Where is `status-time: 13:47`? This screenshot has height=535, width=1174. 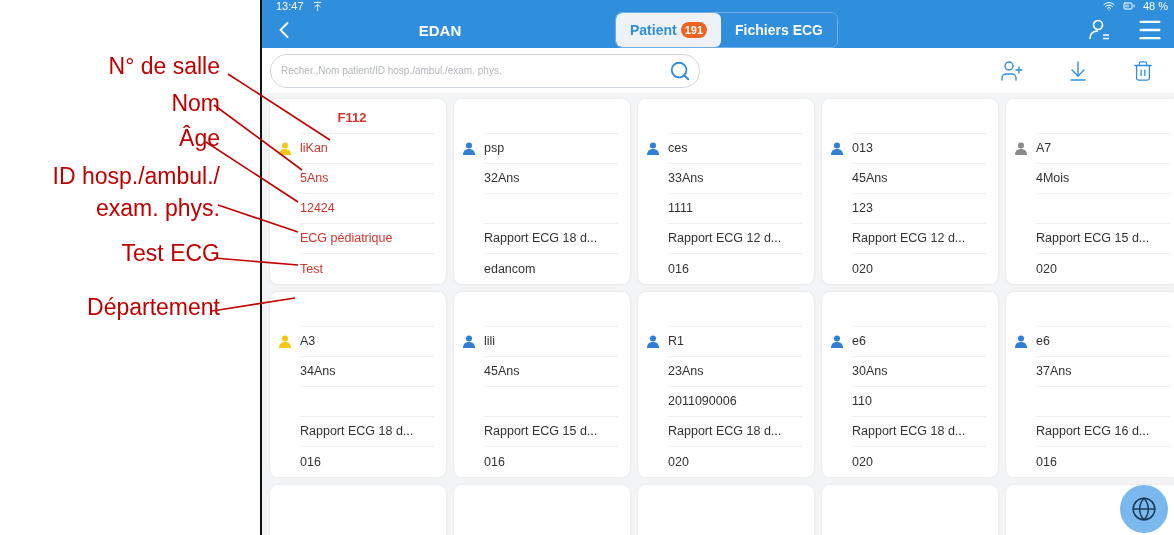 status-time: 13:47 is located at coordinates (290, 6).